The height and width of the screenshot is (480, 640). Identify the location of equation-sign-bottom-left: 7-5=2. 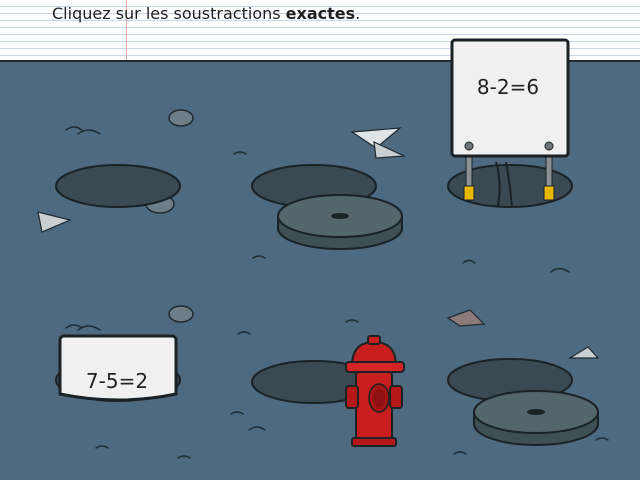
(118, 368).